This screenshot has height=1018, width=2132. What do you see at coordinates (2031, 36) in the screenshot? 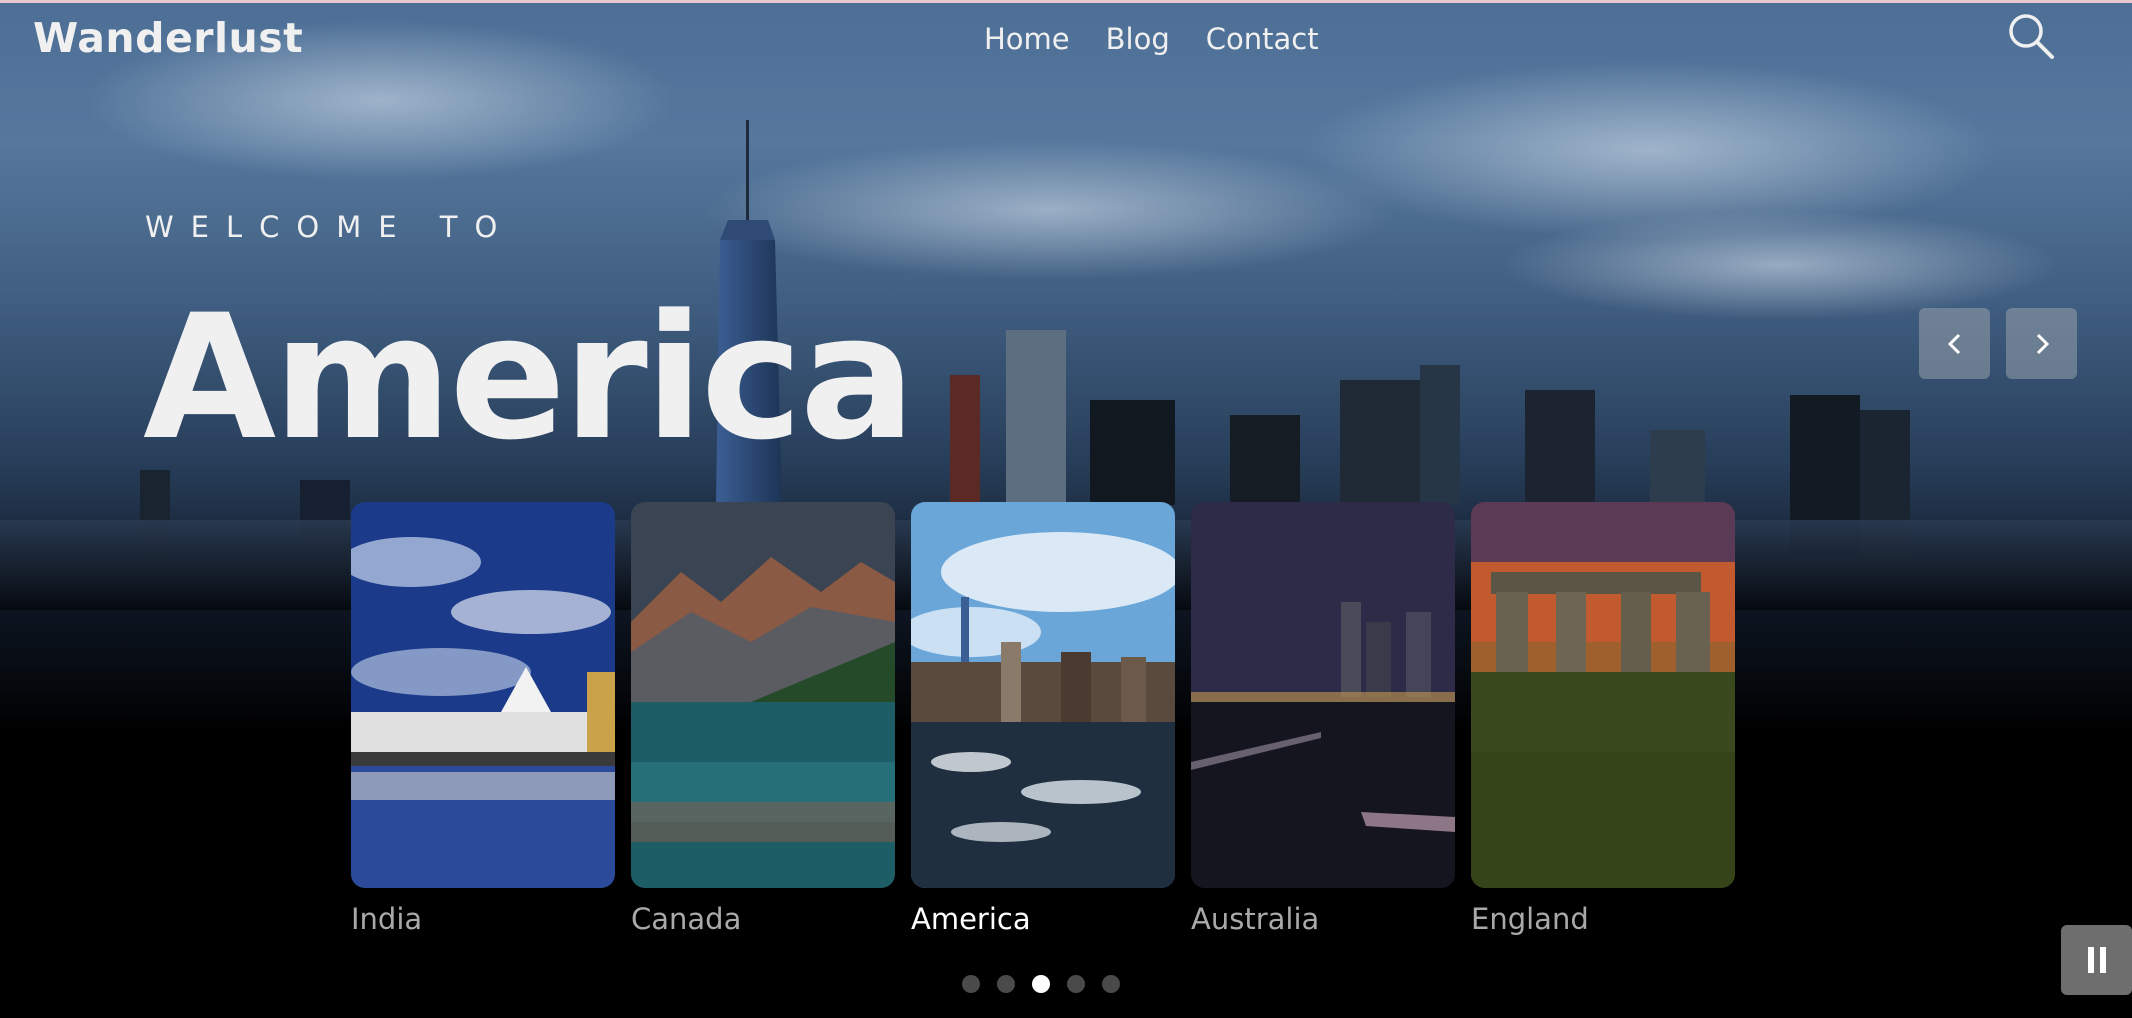
I see `search-icon` at bounding box center [2031, 36].